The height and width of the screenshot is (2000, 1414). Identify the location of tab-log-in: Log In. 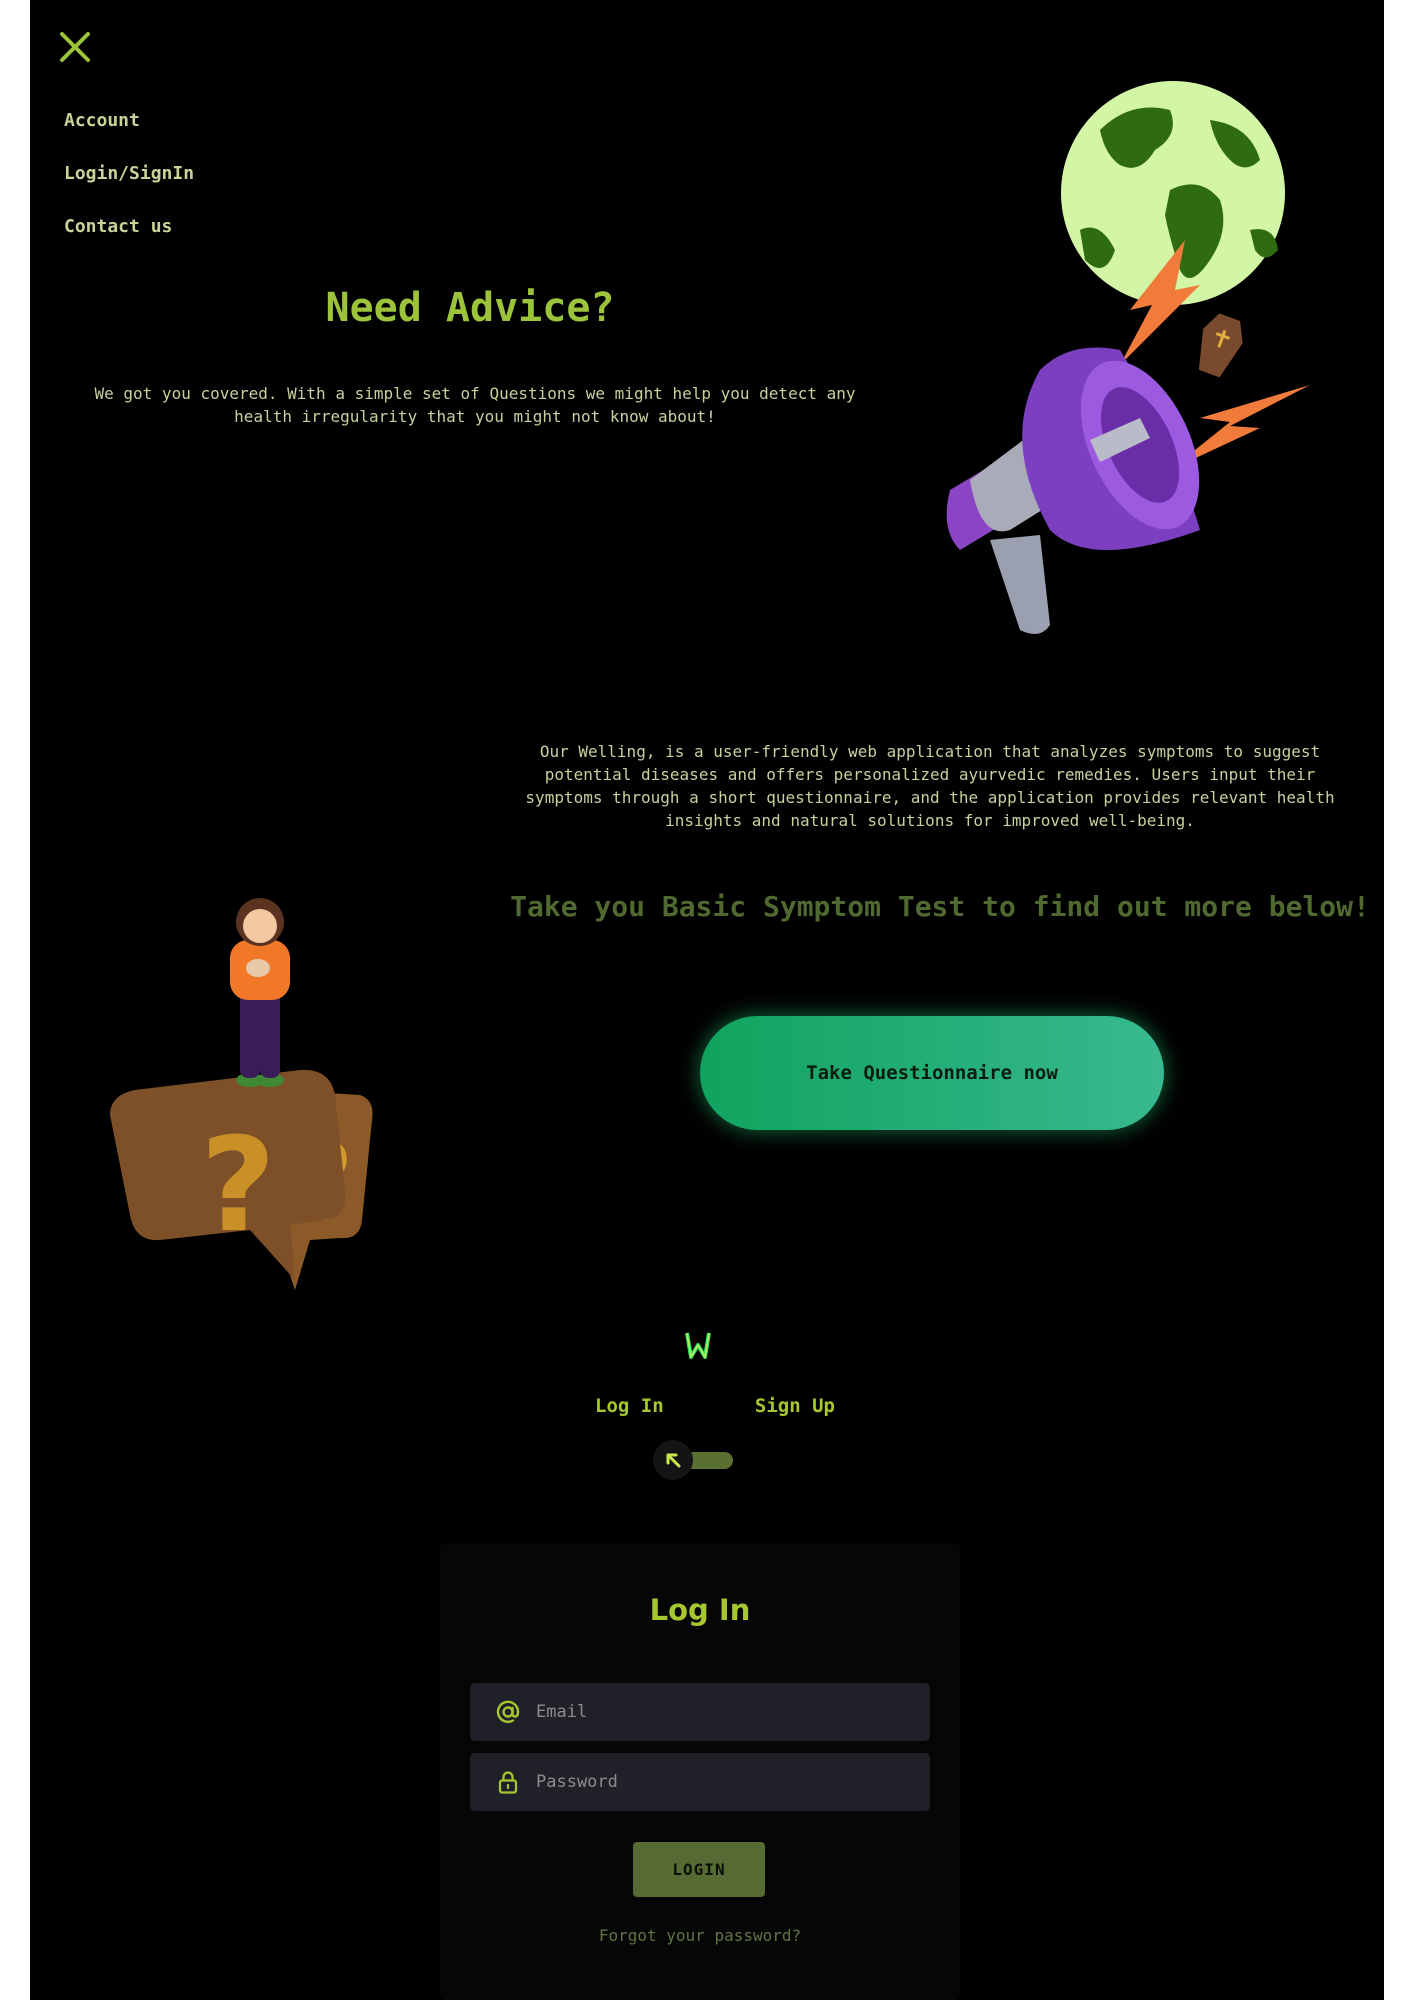
(629, 1406).